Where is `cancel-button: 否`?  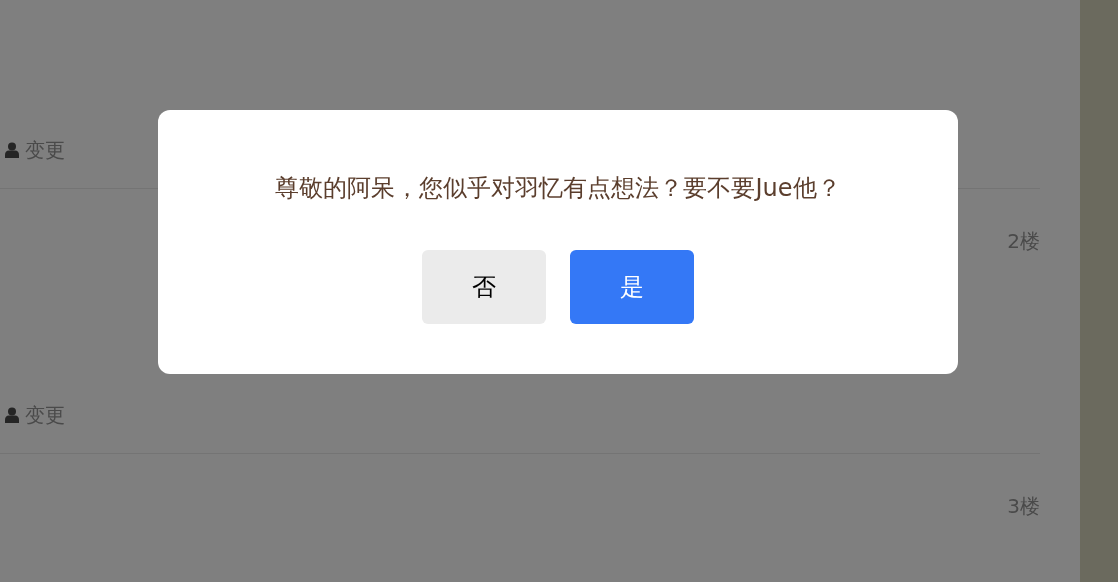
cancel-button: 否 is located at coordinates (484, 287).